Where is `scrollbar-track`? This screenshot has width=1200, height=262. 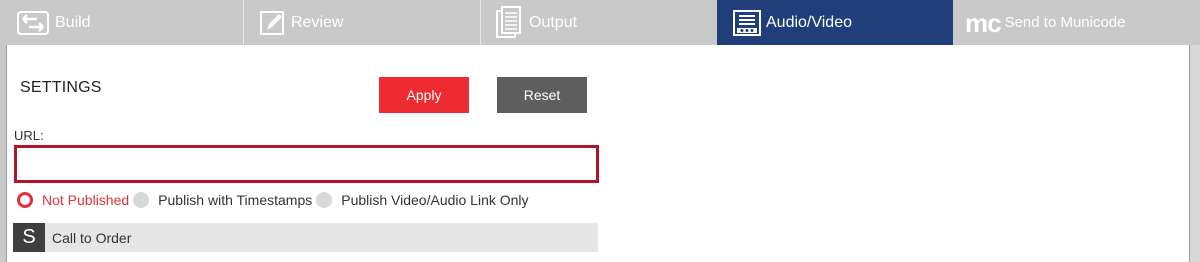
scrollbar-track is located at coordinates (1195, 153).